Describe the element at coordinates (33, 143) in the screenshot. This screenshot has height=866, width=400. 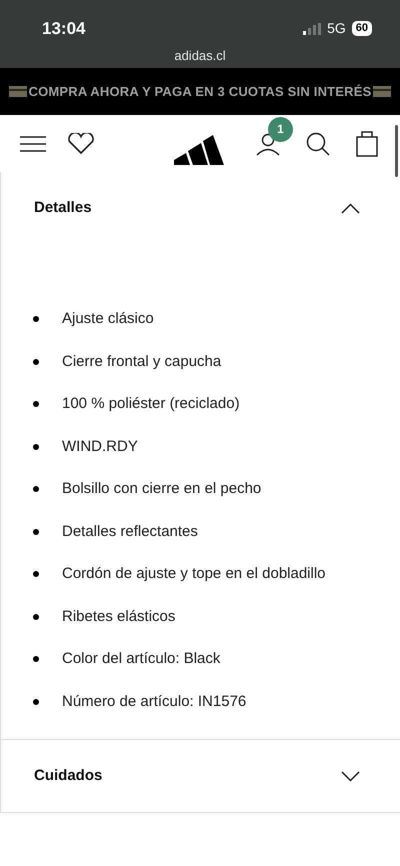
I see `menu-icon` at that location.